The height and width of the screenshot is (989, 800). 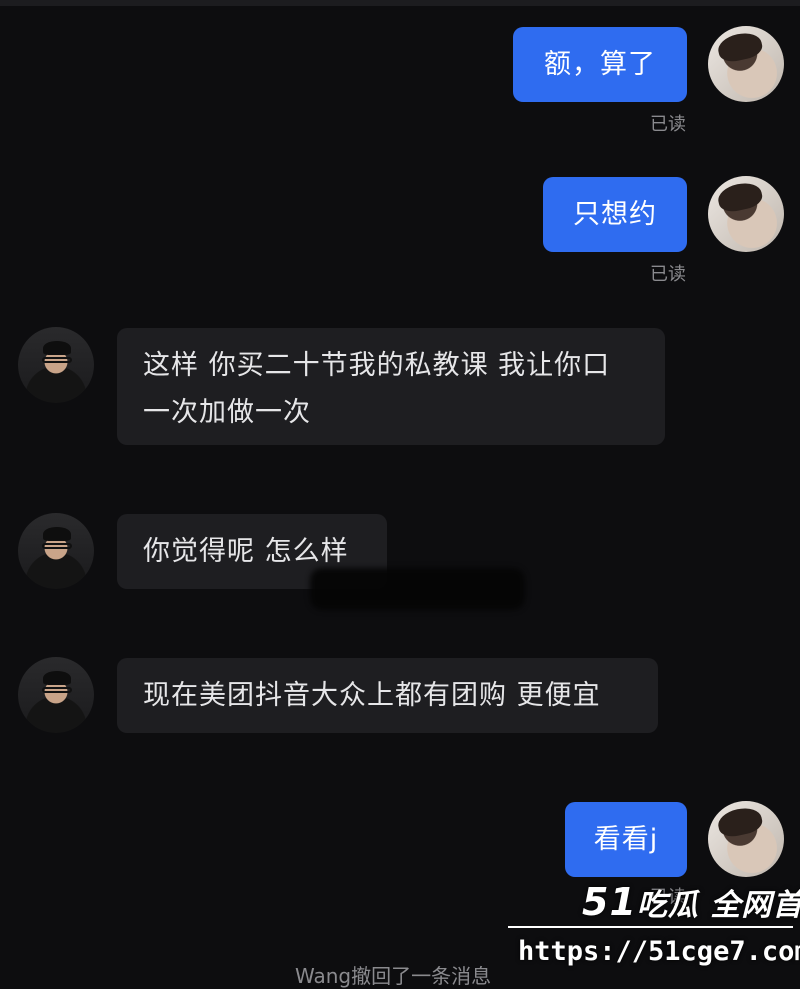 What do you see at coordinates (626, 839) in the screenshot?
I see `my-message-bubble: 看看j` at bounding box center [626, 839].